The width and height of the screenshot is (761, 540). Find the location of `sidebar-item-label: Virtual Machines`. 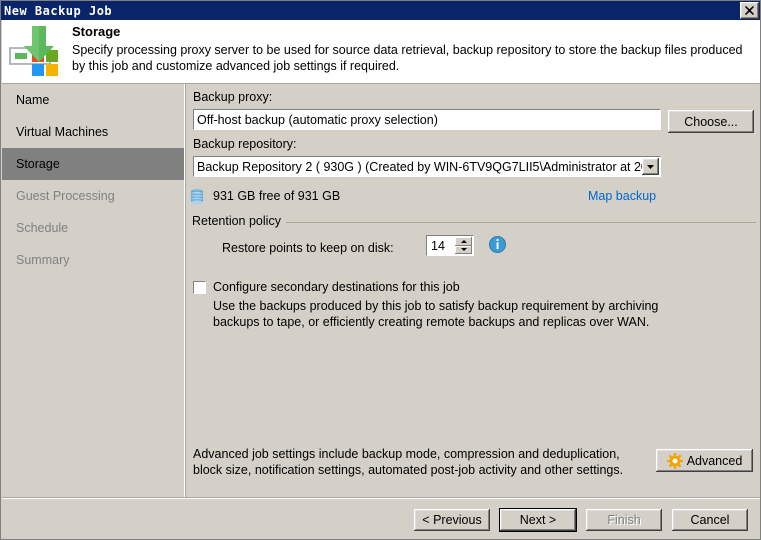

sidebar-item-label: Virtual Machines is located at coordinates (62, 132).